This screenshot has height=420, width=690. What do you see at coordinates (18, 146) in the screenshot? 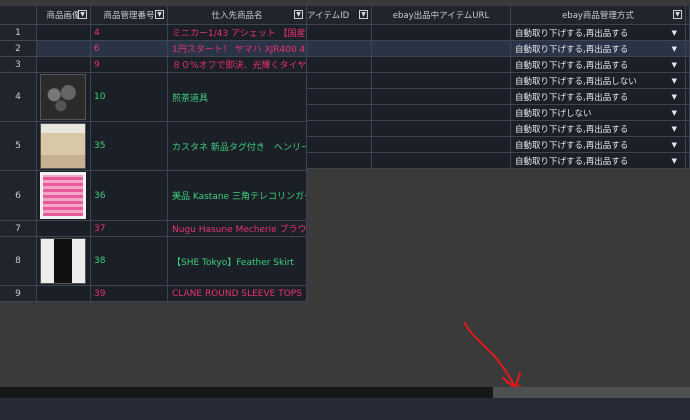
I see `row-number: 5` at bounding box center [18, 146].